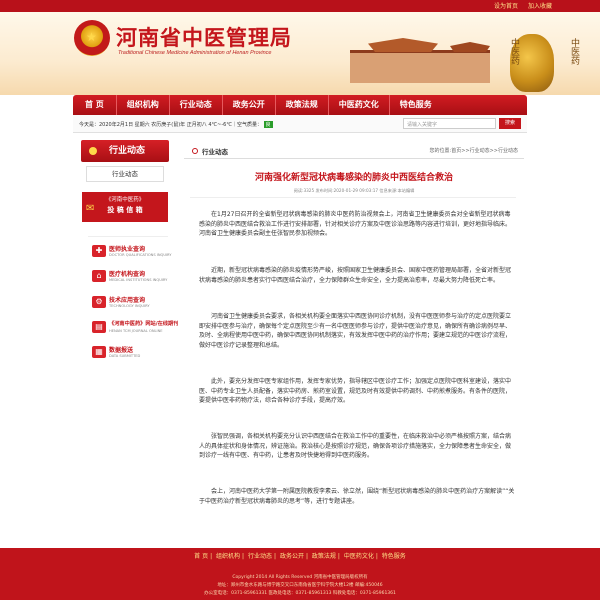  What do you see at coordinates (99, 251) in the screenshot?
I see `doctor-icon: ✚` at bounding box center [99, 251].